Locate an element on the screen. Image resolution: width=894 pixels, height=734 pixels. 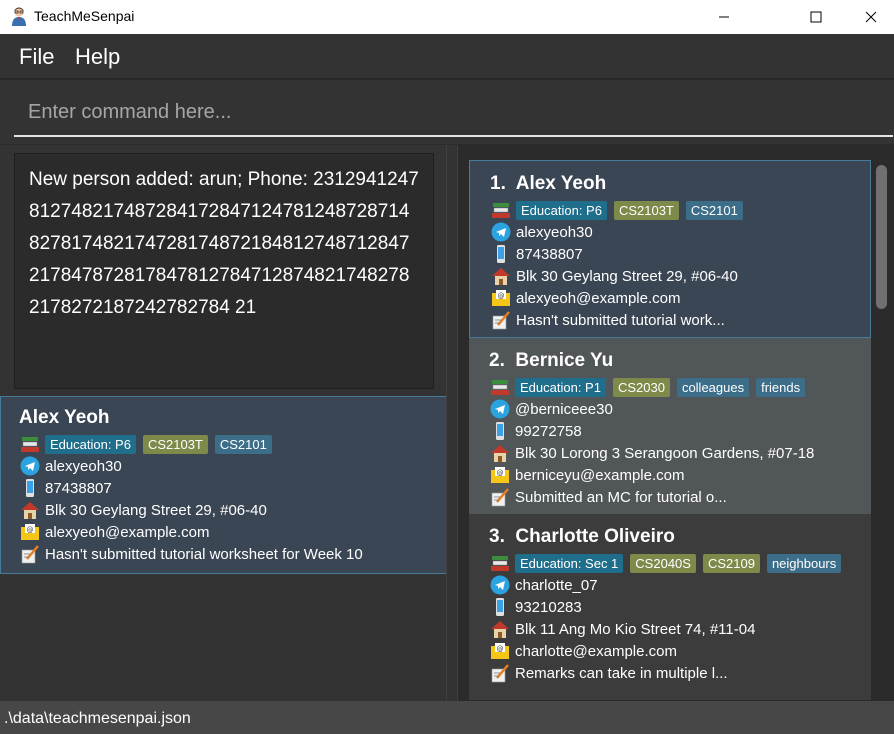
person-email-row: @ alexyeoh@example.com is located at coordinates (670, 298).